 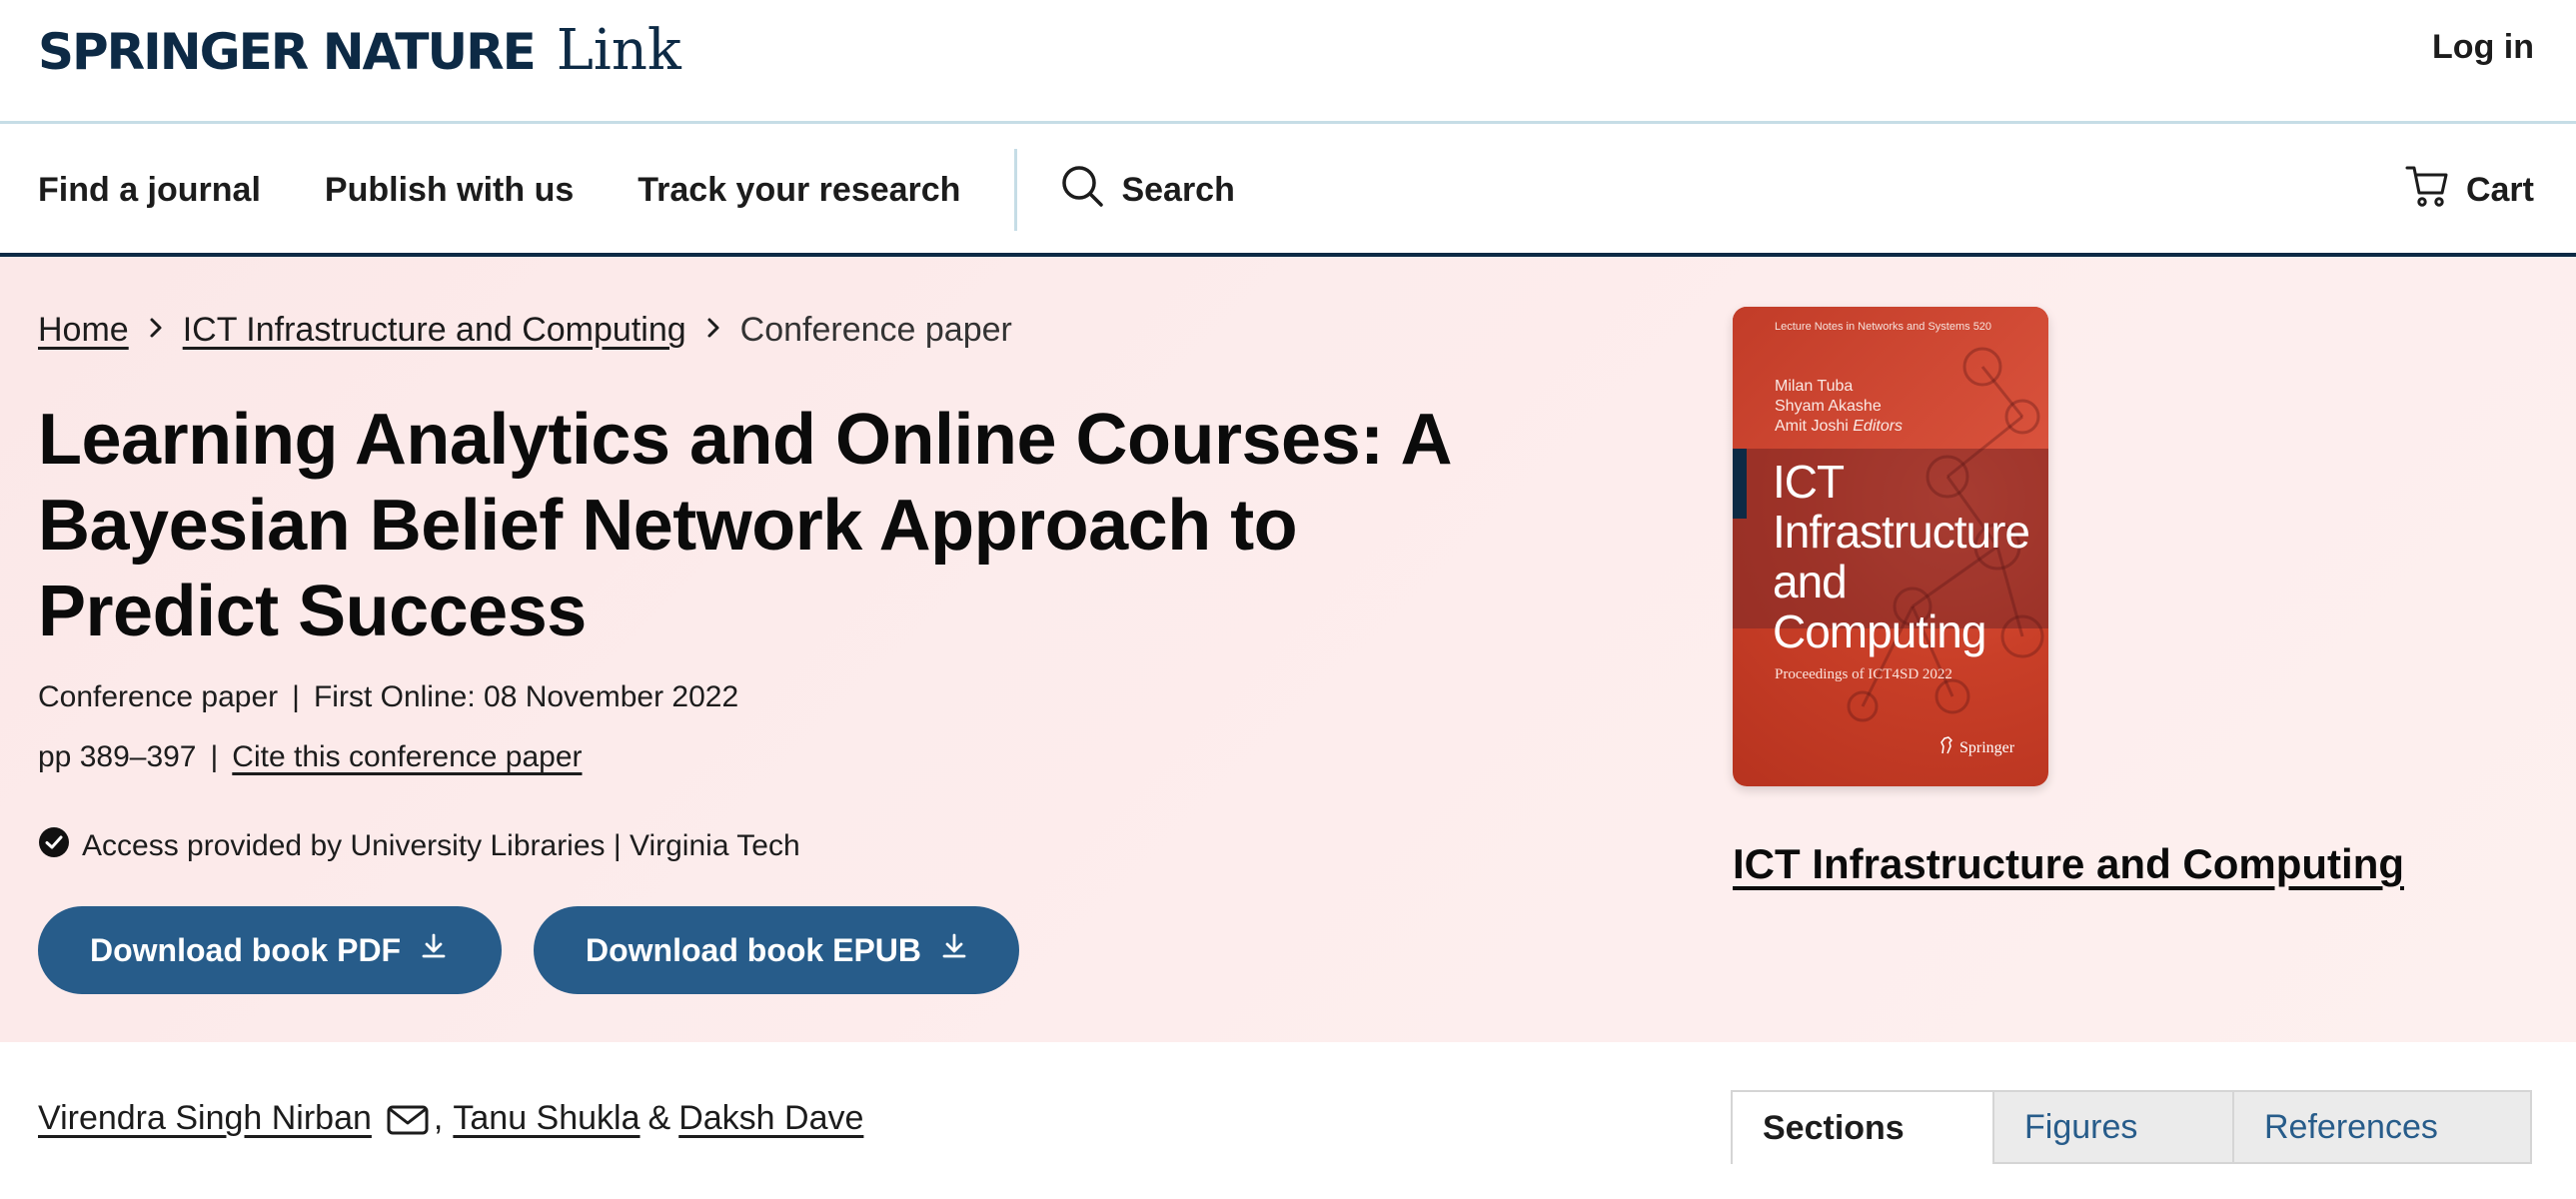 I want to click on nav-publish-with-us: Publish with us, so click(x=449, y=190).